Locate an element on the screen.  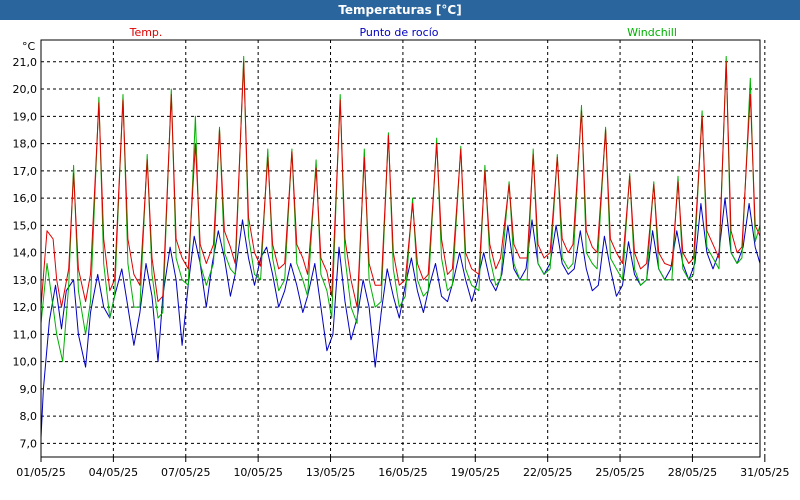
y-axis-unit: °C is located at coordinates (29, 46).